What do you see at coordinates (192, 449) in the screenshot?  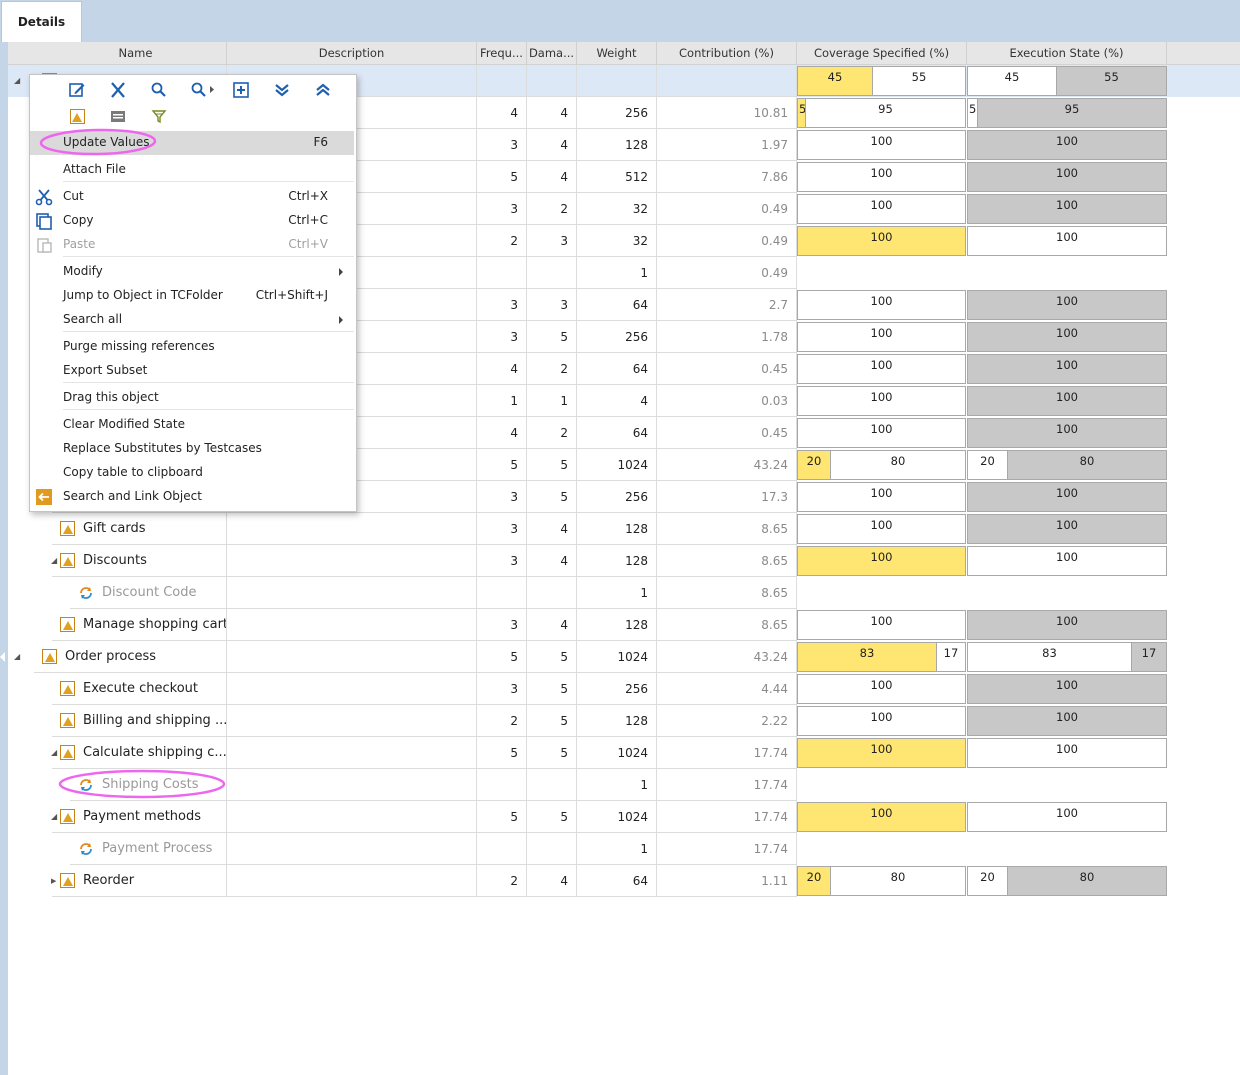 I see `menu-item-replace-substitutes-by-testcases: Replace Substitutes by Testcases` at bounding box center [192, 449].